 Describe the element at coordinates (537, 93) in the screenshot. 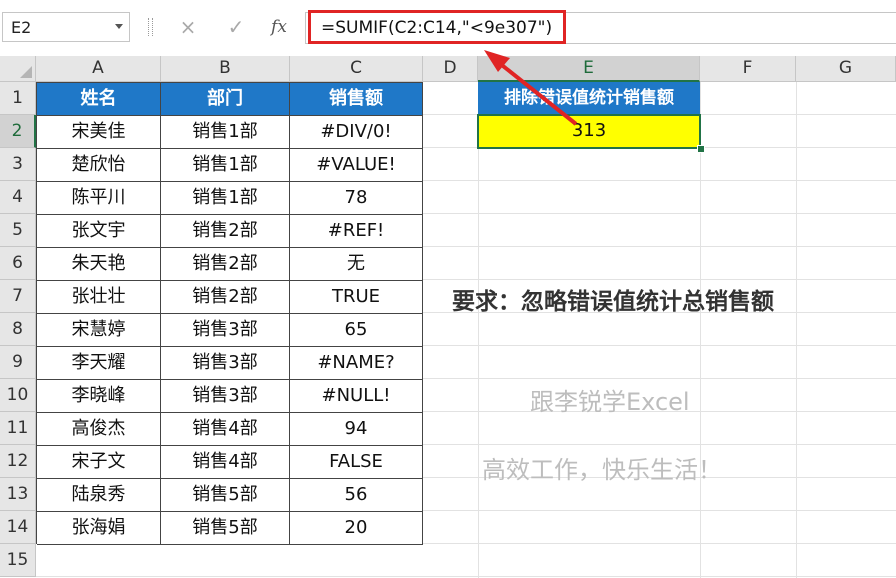

I see `annotation-arrow-line` at that location.